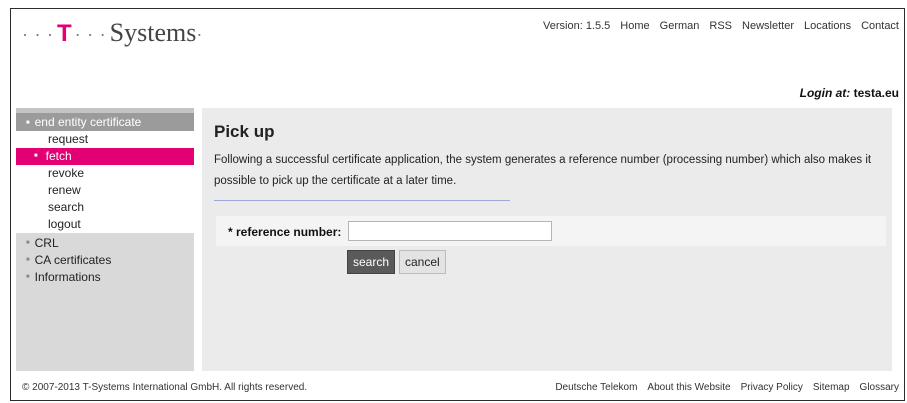  I want to click on reference-number-row: * reference number:, so click(551, 231).